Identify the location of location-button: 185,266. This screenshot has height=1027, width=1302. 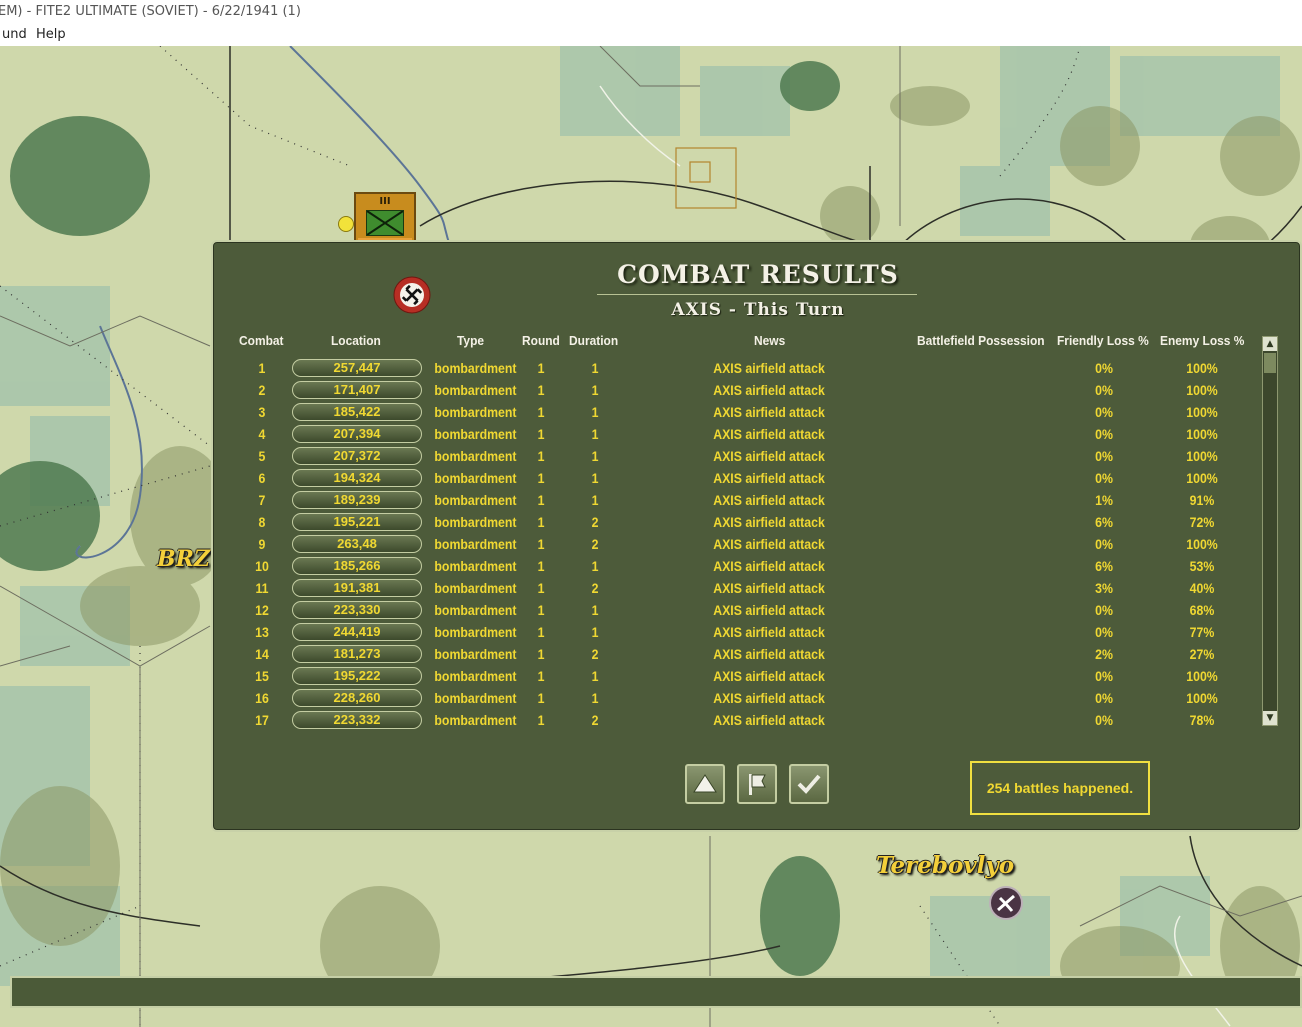
(357, 566).